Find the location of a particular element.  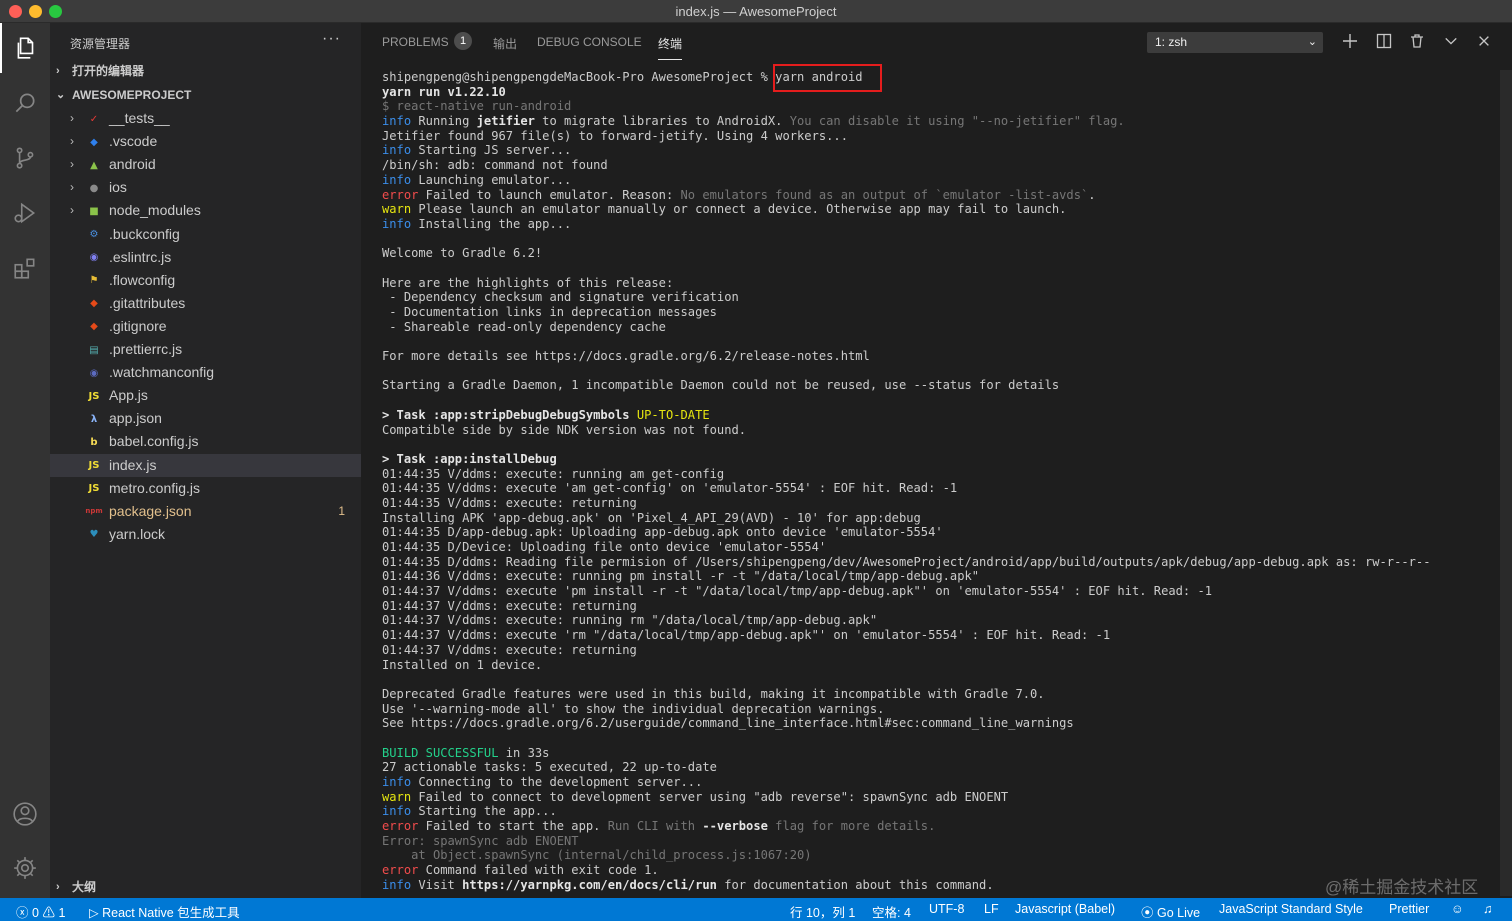

file-label: yarn.lock is located at coordinates (137, 533).